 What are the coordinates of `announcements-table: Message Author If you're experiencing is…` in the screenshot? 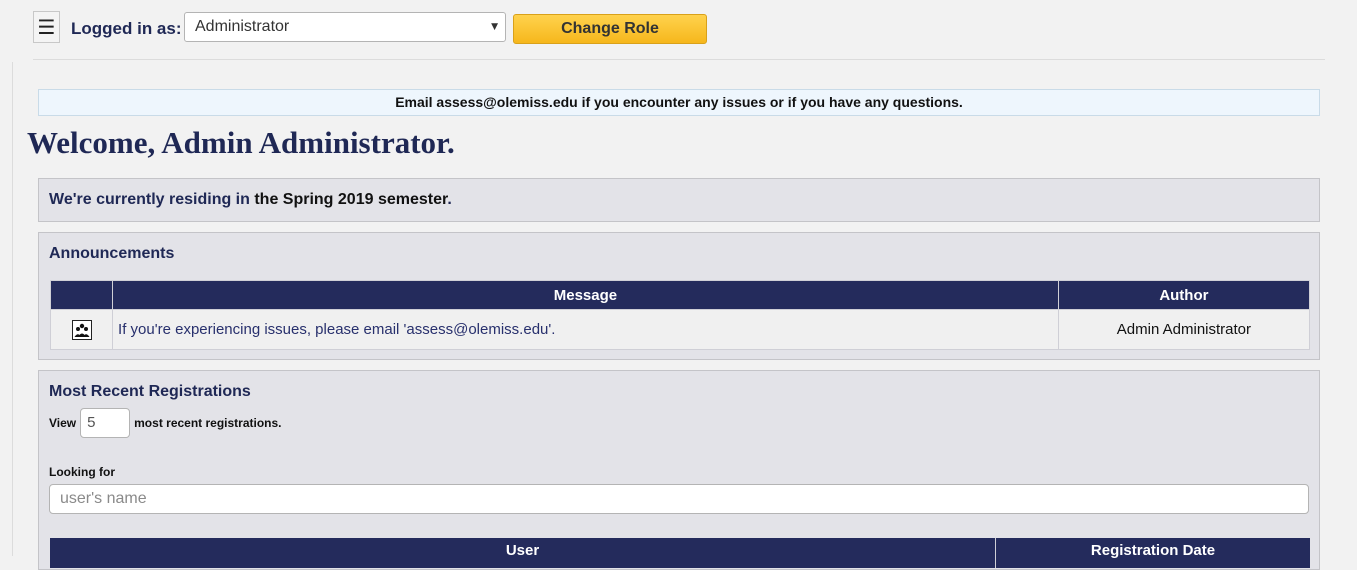 It's located at (680, 315).